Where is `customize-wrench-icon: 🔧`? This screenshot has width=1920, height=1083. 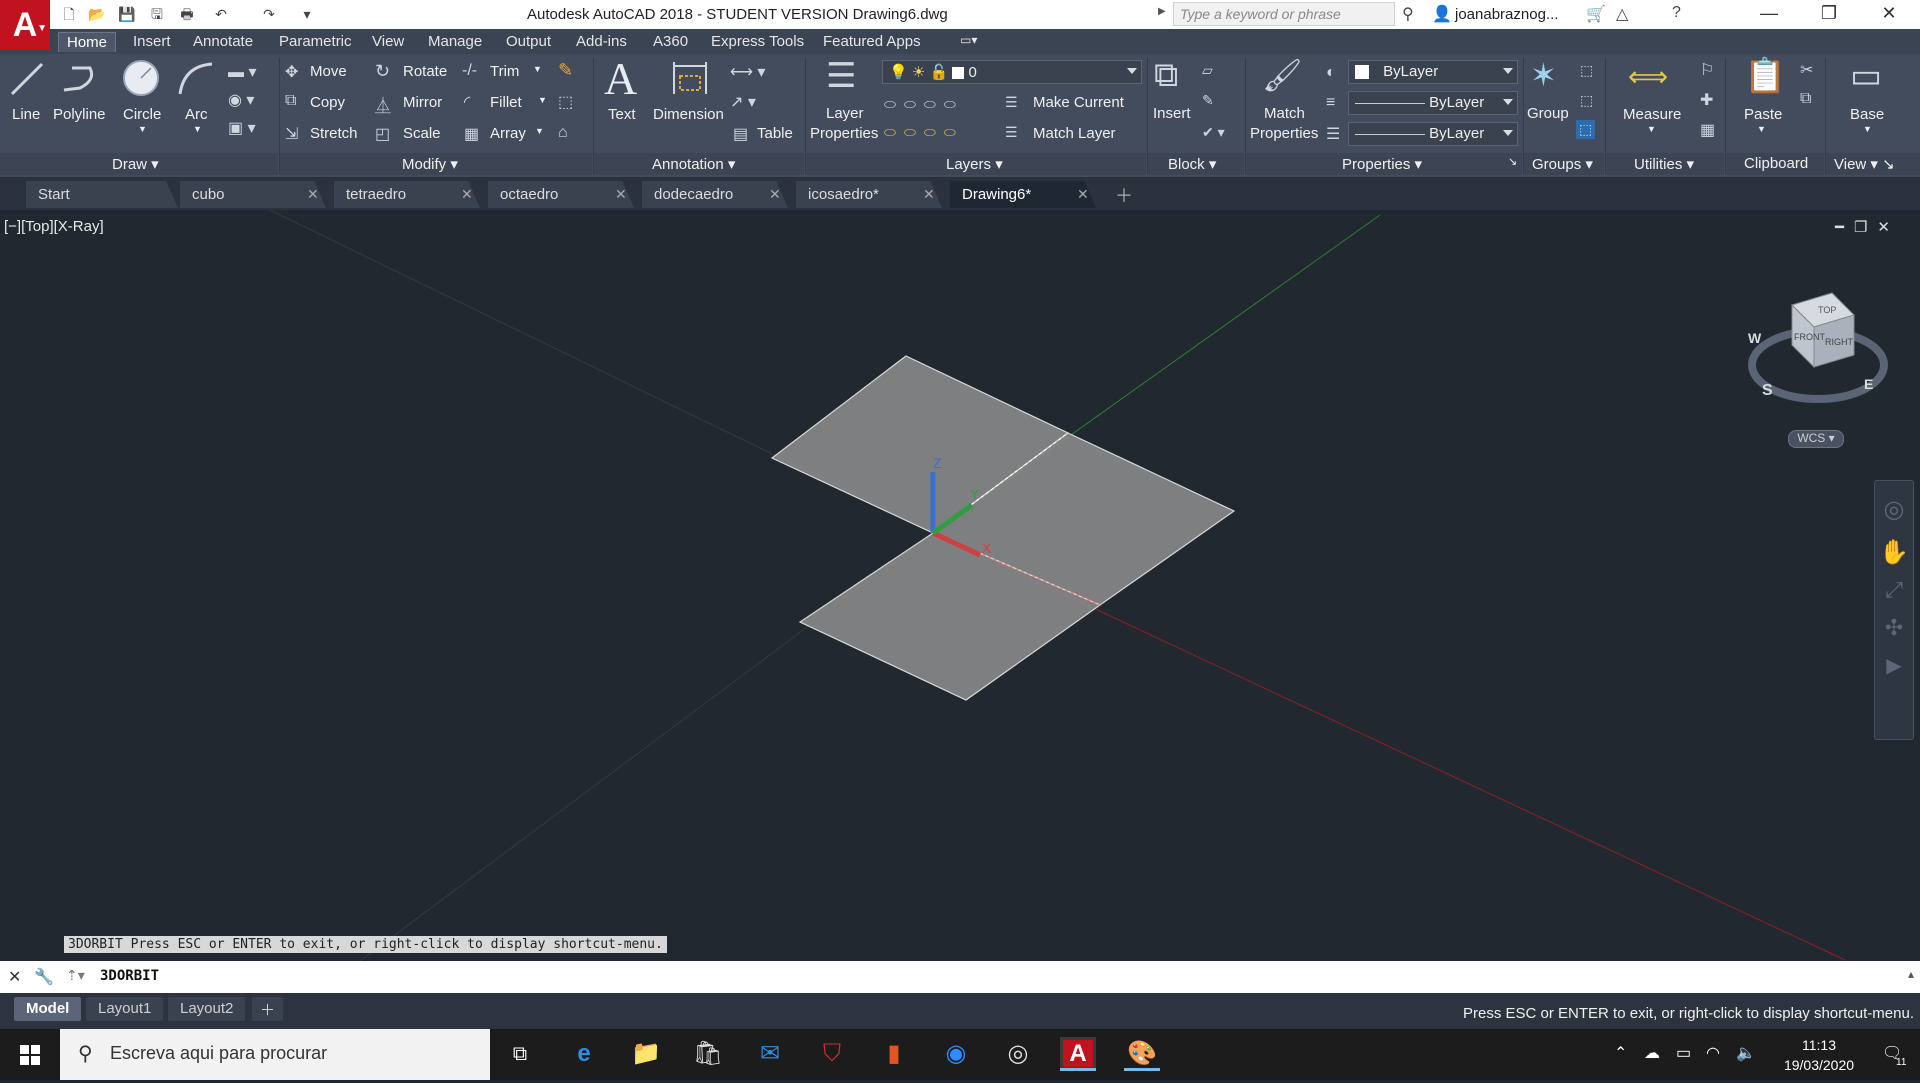
customize-wrench-icon: 🔧 is located at coordinates (44, 977).